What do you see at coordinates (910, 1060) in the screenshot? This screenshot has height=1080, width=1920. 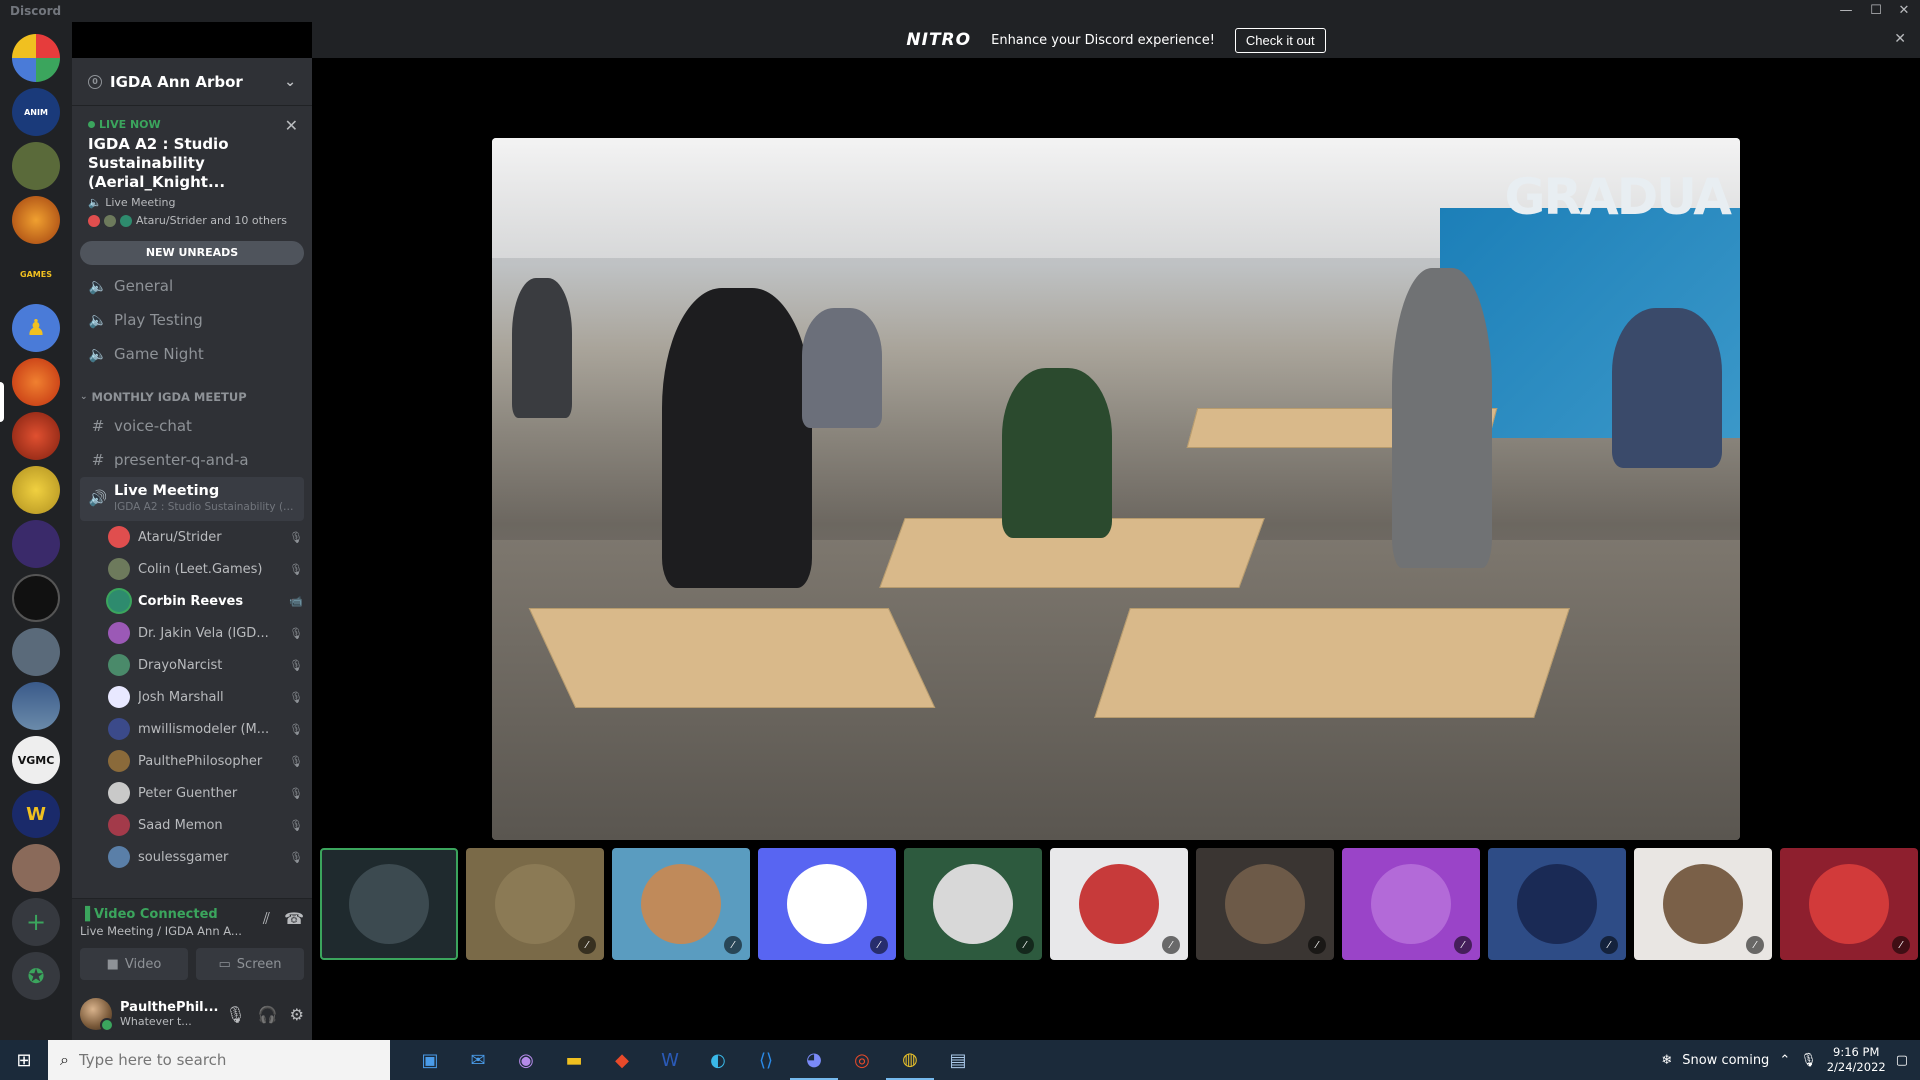 I see `chrome-icon: ◍` at bounding box center [910, 1060].